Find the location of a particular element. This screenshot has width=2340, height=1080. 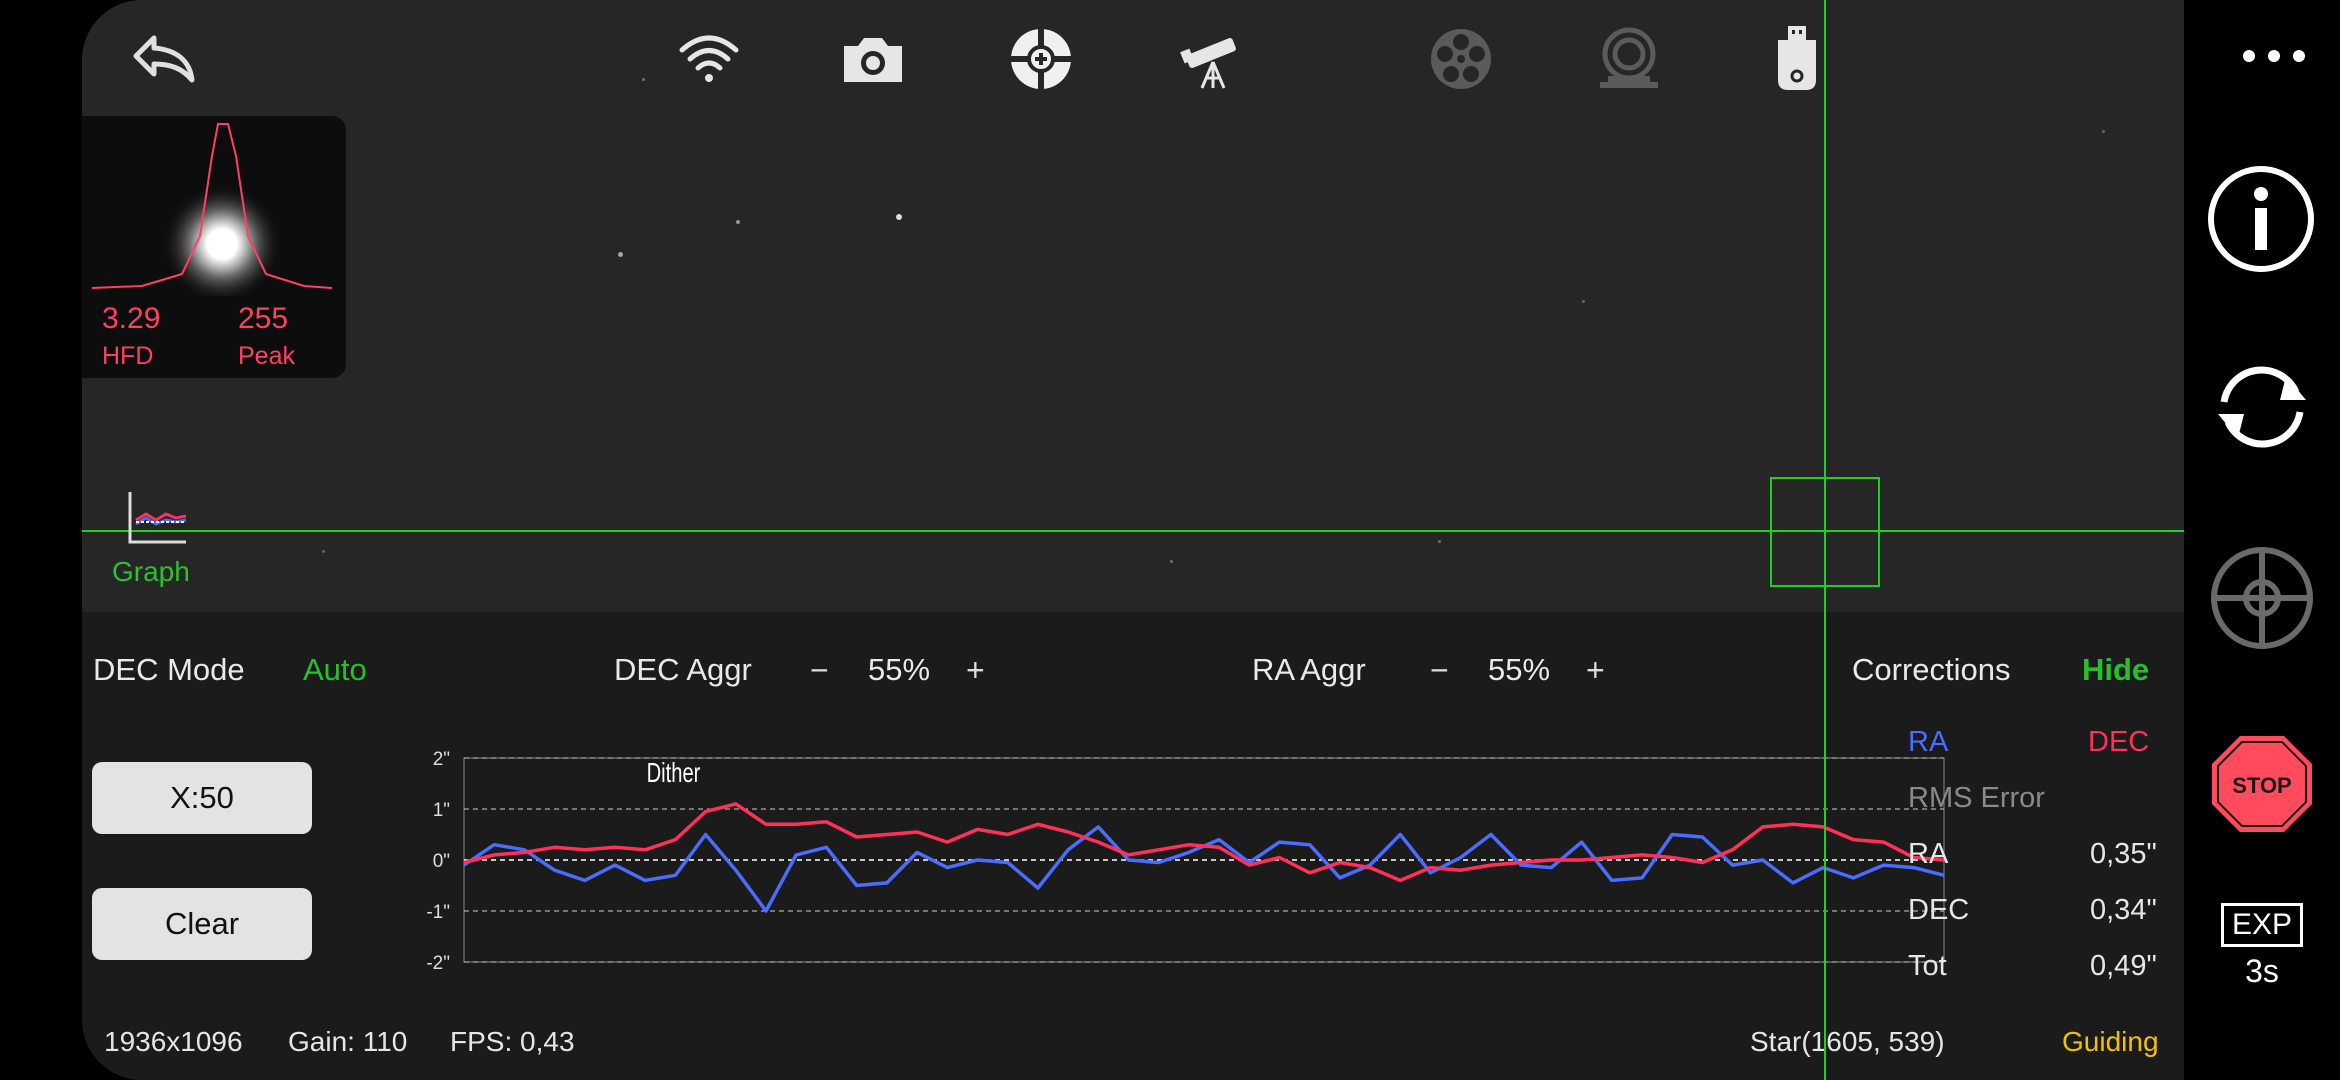

star-profile-panel: 3.29 HFD 255 Peak is located at coordinates (214, 247).